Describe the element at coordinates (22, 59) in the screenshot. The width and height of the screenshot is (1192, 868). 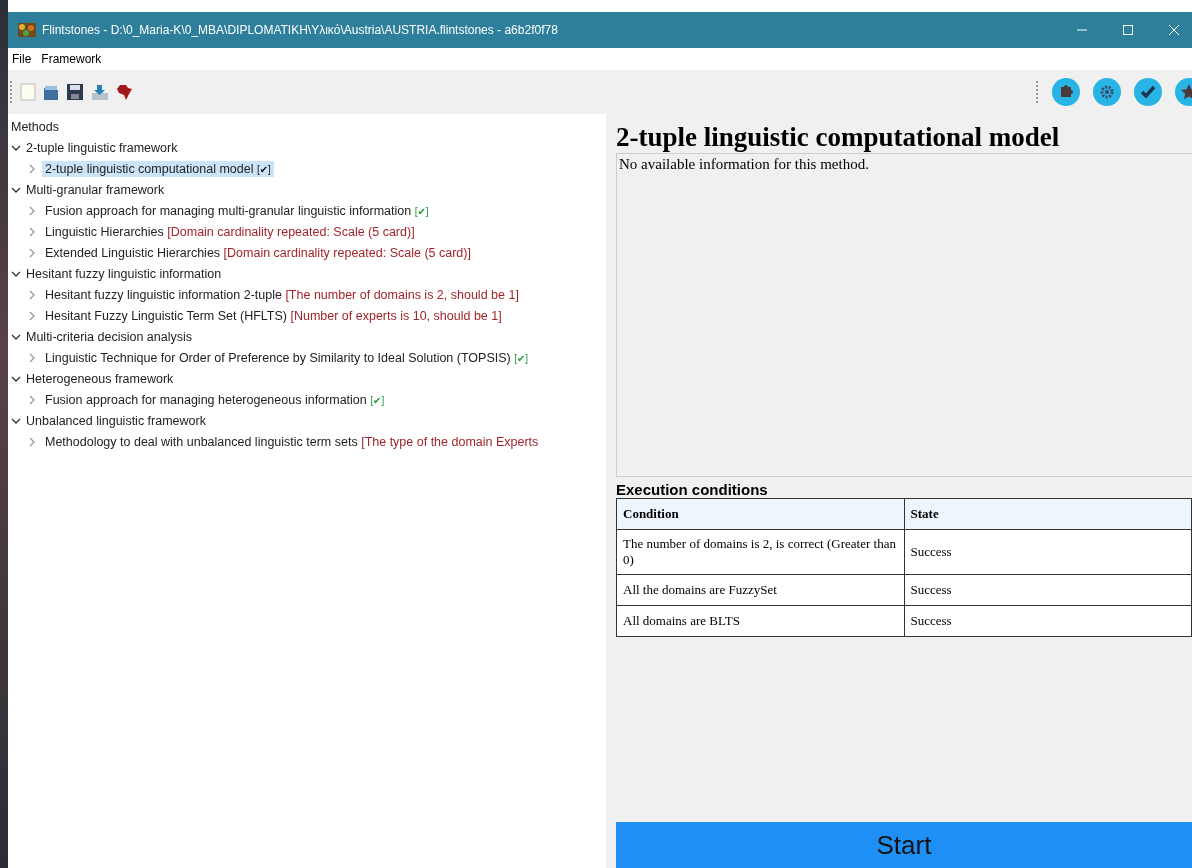
I see `menu-item: File` at that location.